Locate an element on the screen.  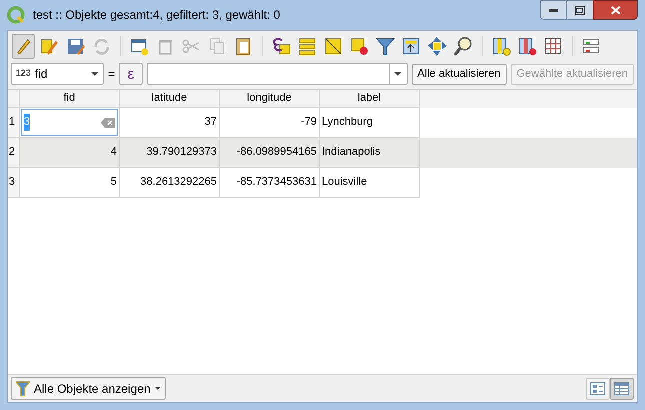
pan-arrows-icon is located at coordinates (437, 46).